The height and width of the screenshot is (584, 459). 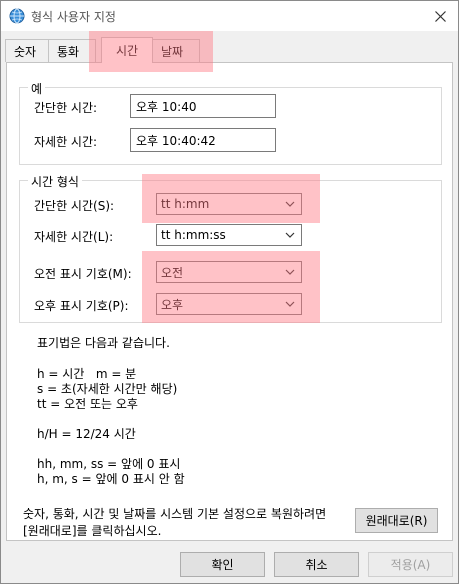 What do you see at coordinates (66, 142) in the screenshot?
I see `example-long-time-label: 자세한 시간:` at bounding box center [66, 142].